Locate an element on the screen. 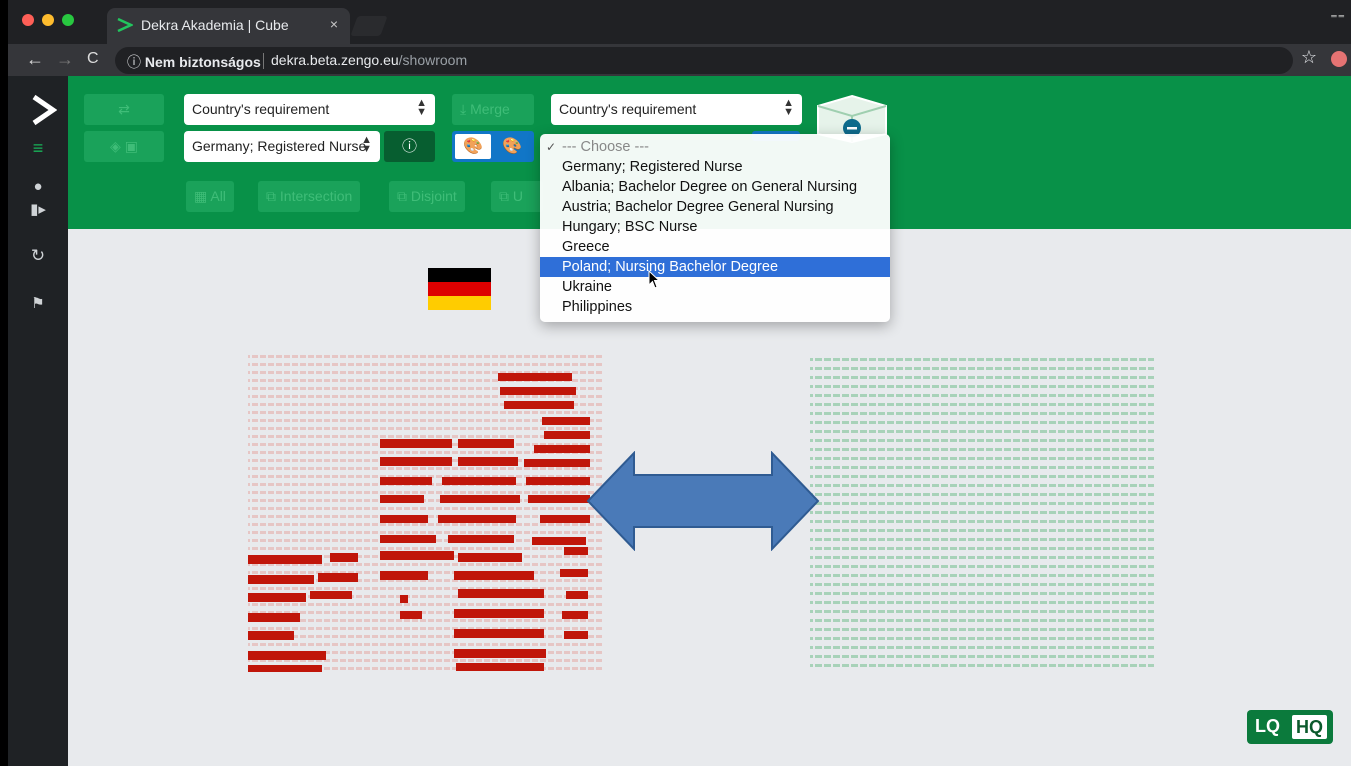 This screenshot has height=766, width=1351. filter-intersection-button: ⧉ Intersection is located at coordinates (309, 196).